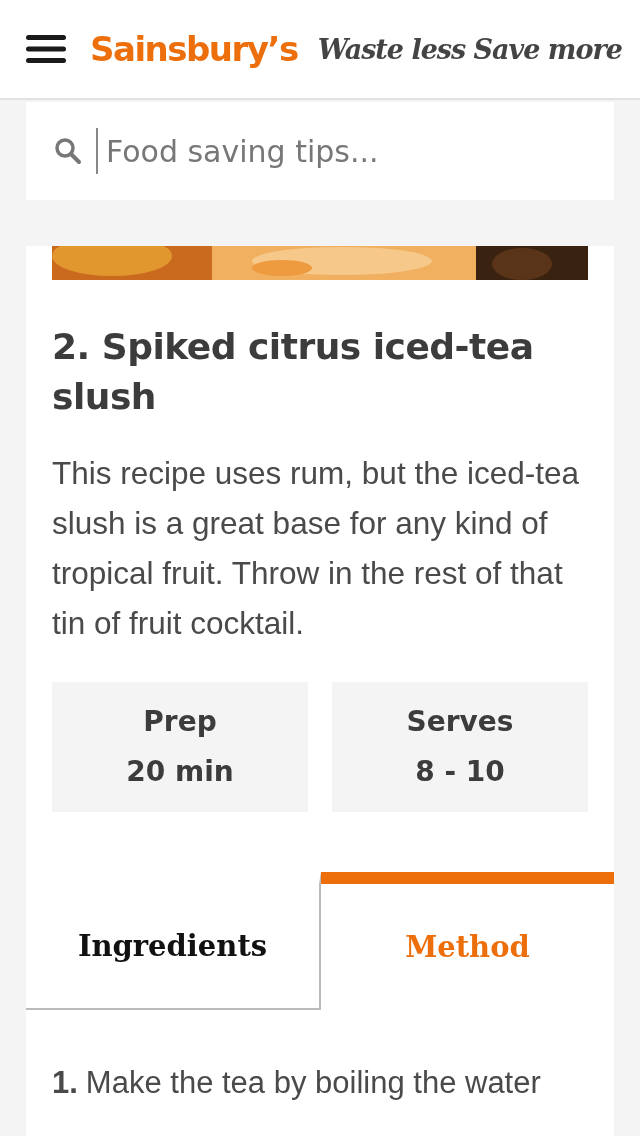 Image resolution: width=640 pixels, height=1136 pixels. I want to click on info-label: Serves, so click(460, 722).